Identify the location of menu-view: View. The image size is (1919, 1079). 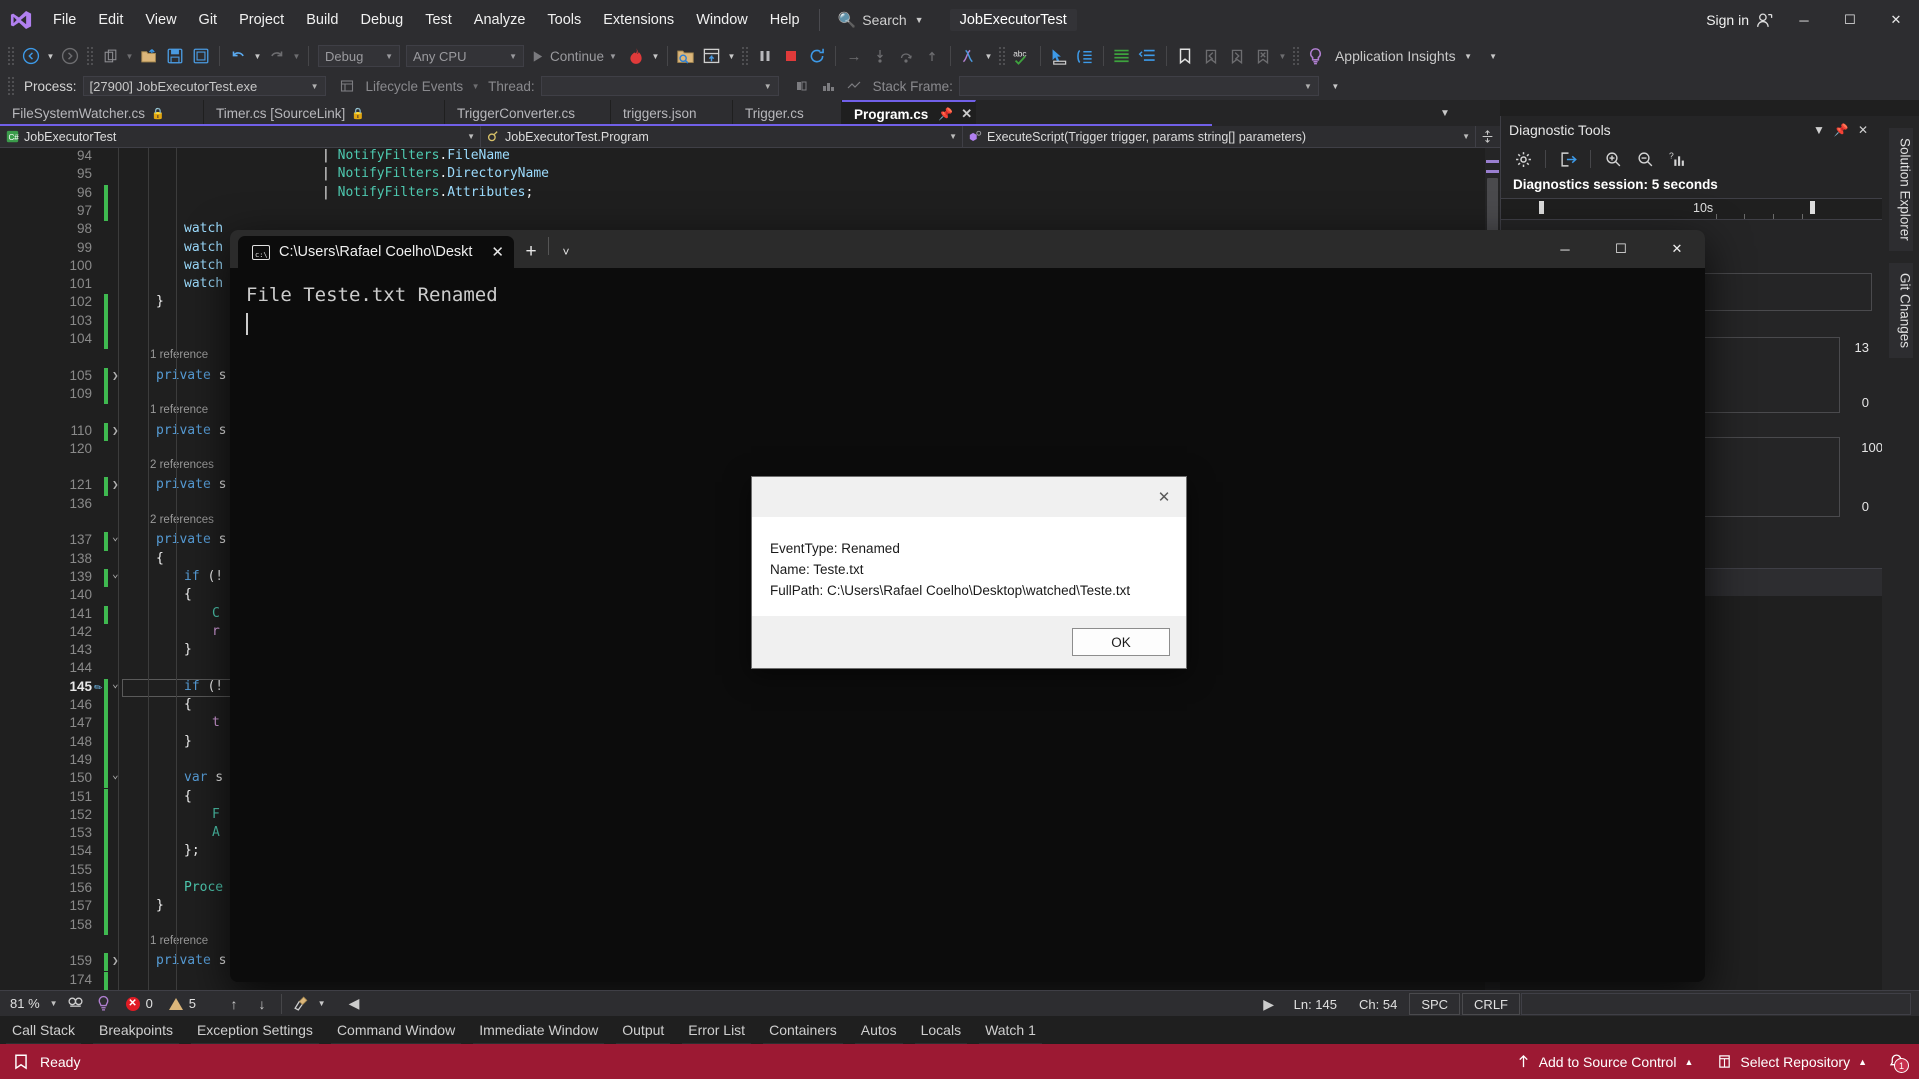
(160, 20).